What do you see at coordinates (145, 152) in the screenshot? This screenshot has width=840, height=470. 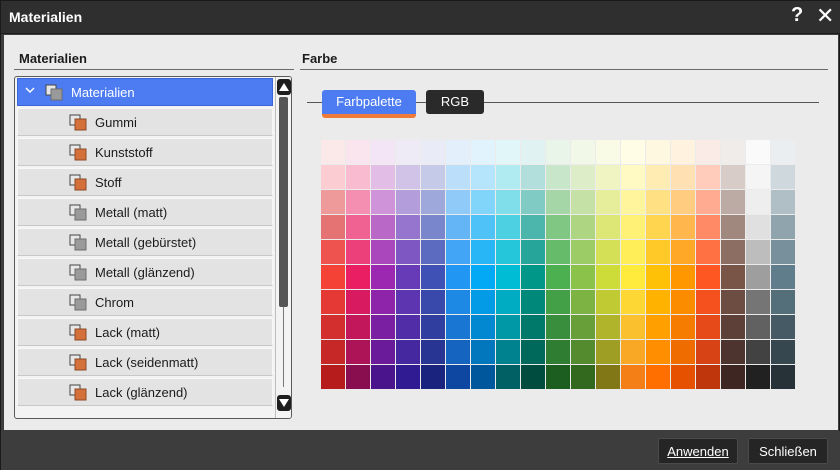 I see `tree-item: Kunststoff` at bounding box center [145, 152].